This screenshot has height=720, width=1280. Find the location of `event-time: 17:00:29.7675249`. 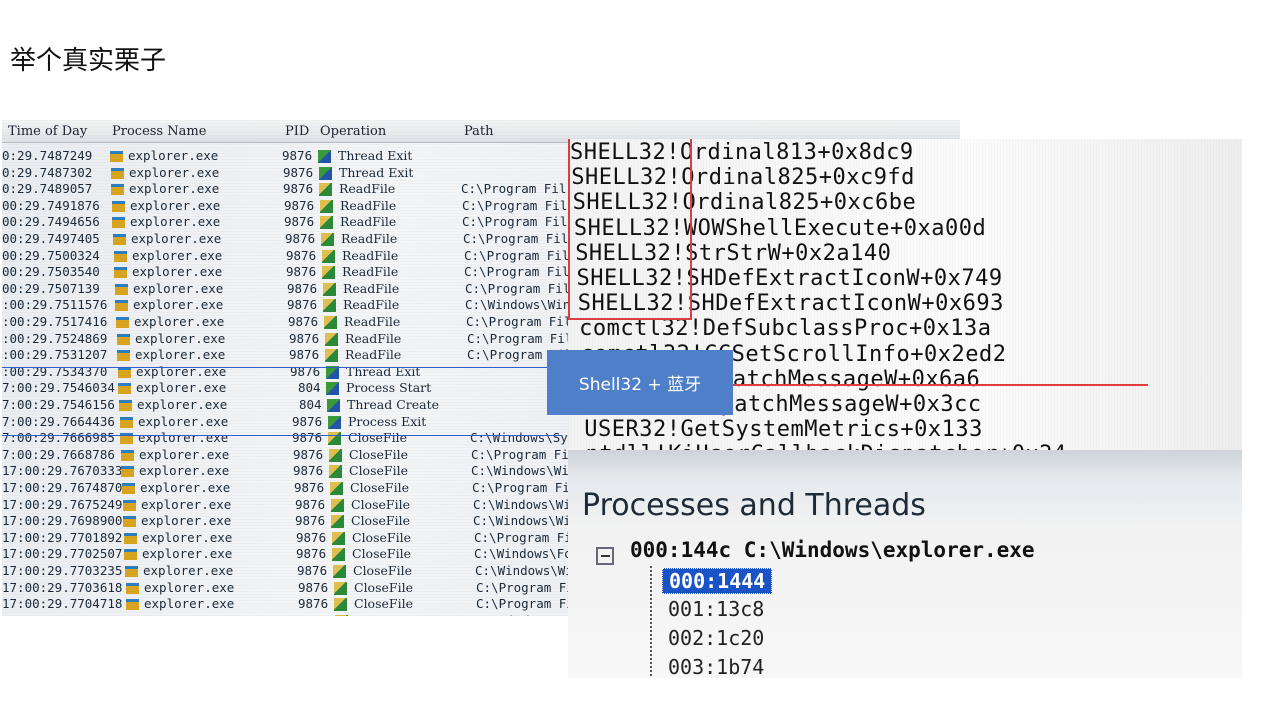

event-time: 17:00:29.7675249 is located at coordinates (62, 504).